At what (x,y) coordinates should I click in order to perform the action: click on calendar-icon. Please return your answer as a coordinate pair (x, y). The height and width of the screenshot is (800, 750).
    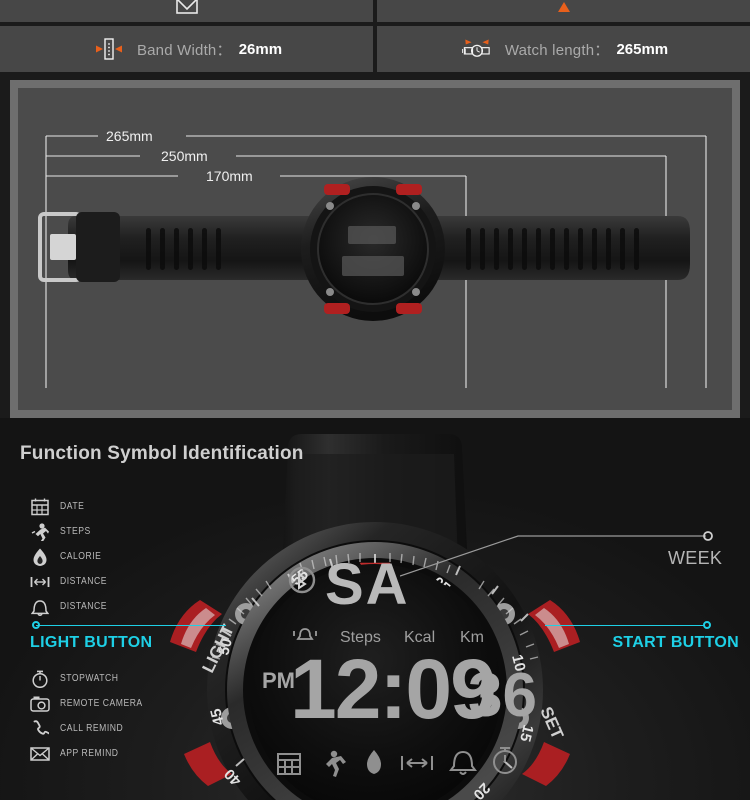
    Looking at the image, I should click on (40, 507).